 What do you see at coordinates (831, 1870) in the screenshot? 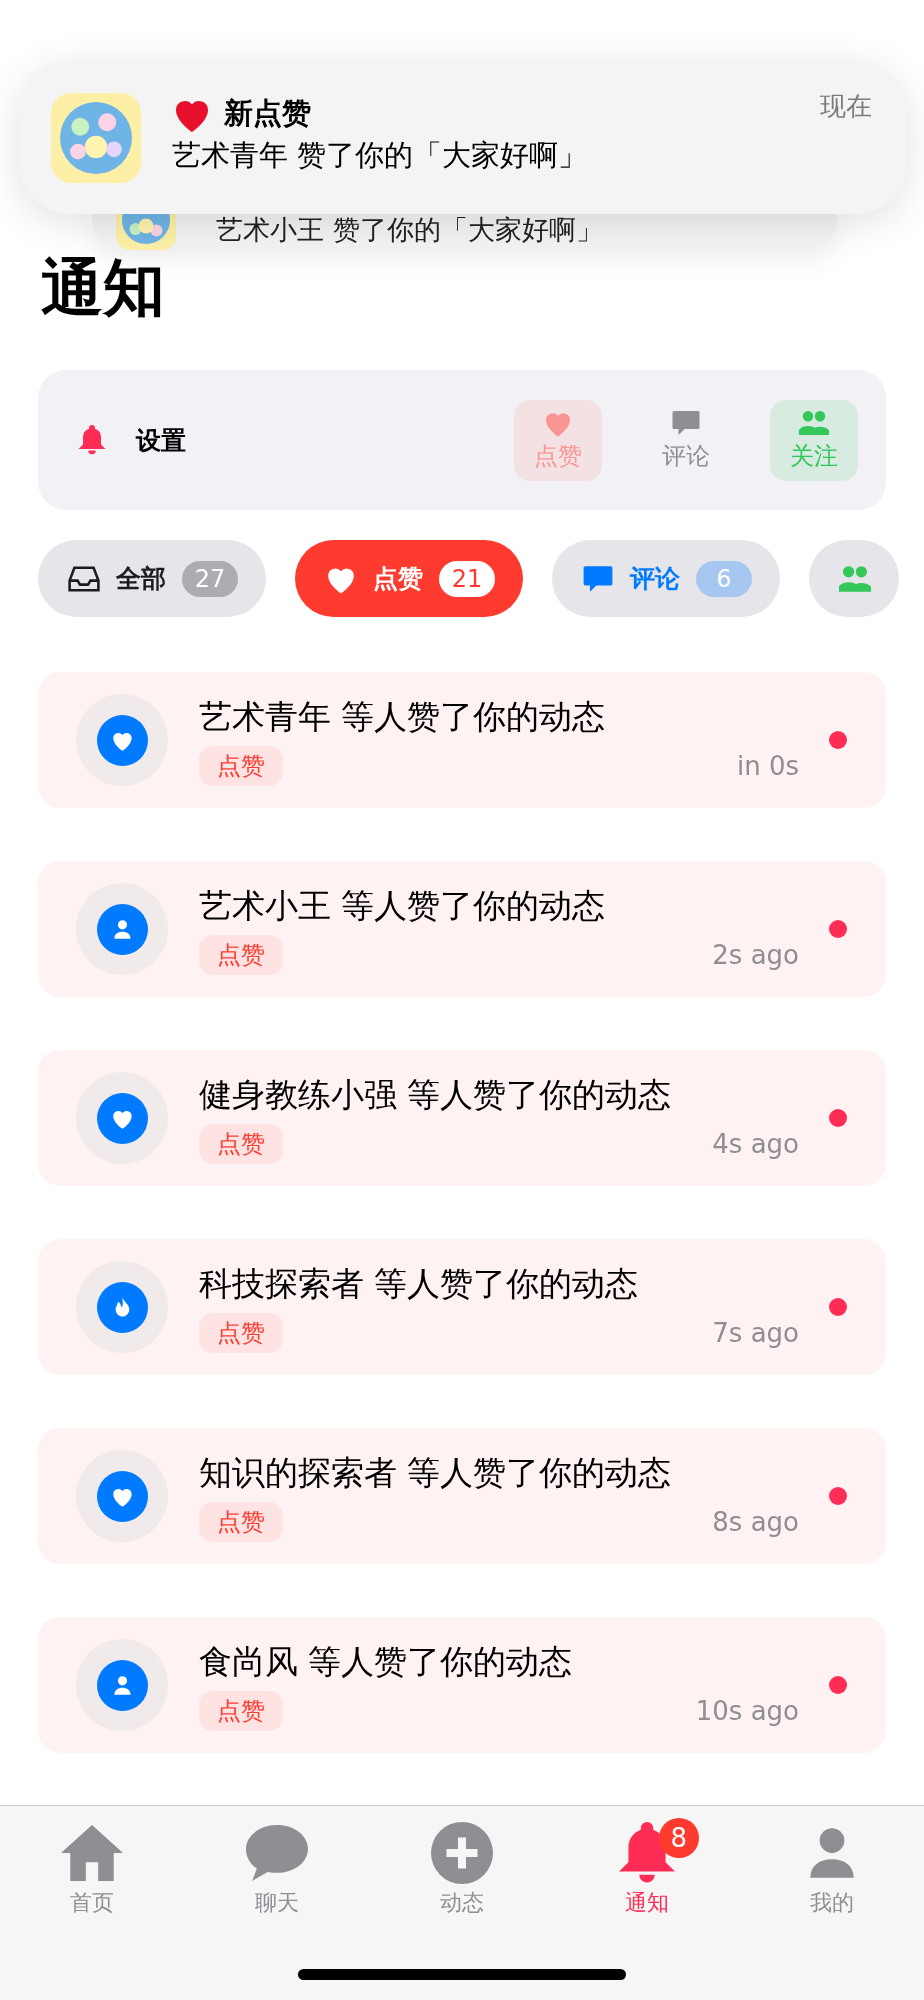
I see `tab-item: 我的` at bounding box center [831, 1870].